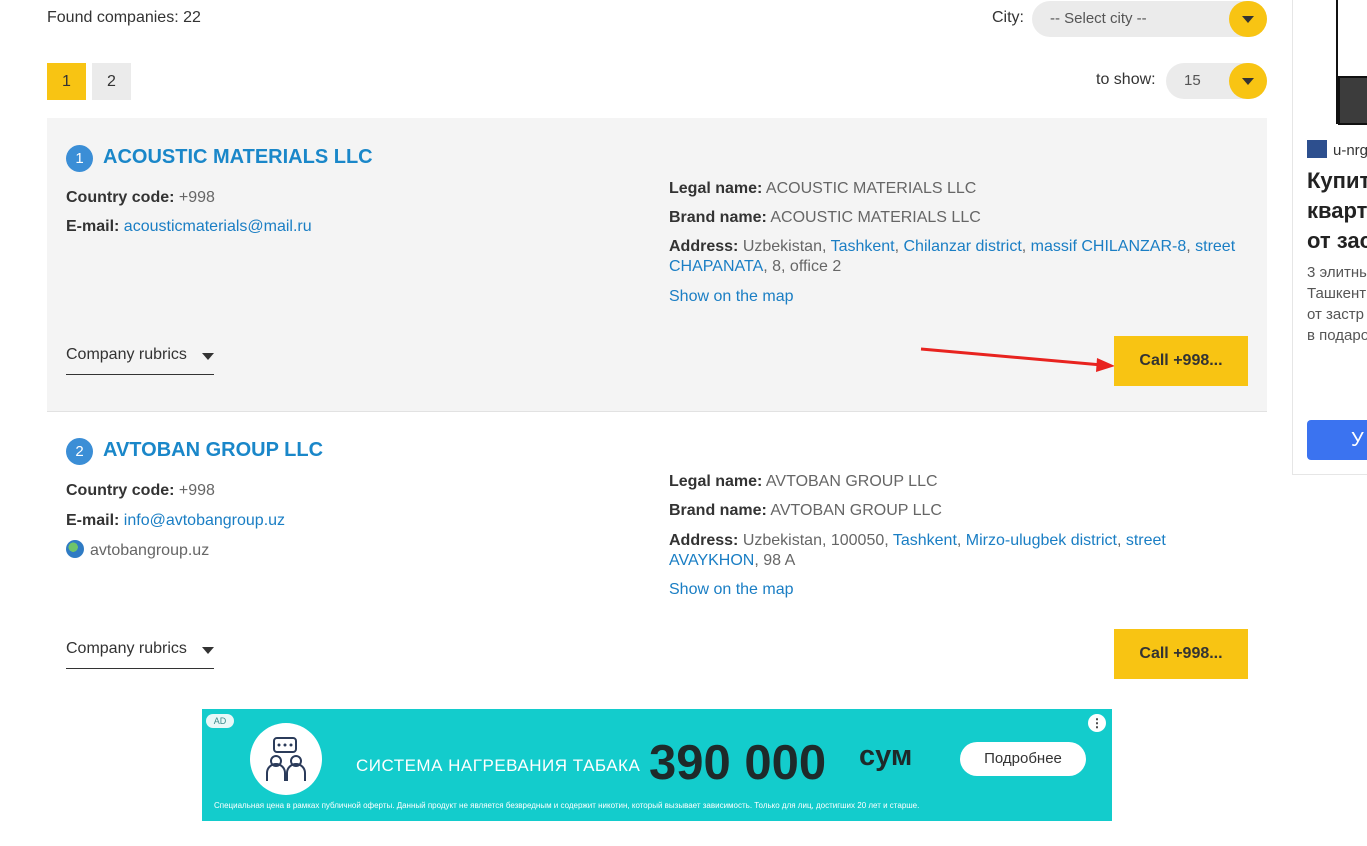 This screenshot has height=846, width=1367. Describe the element at coordinates (286, 759) in the screenshot. I see `ad-people-icon` at that location.